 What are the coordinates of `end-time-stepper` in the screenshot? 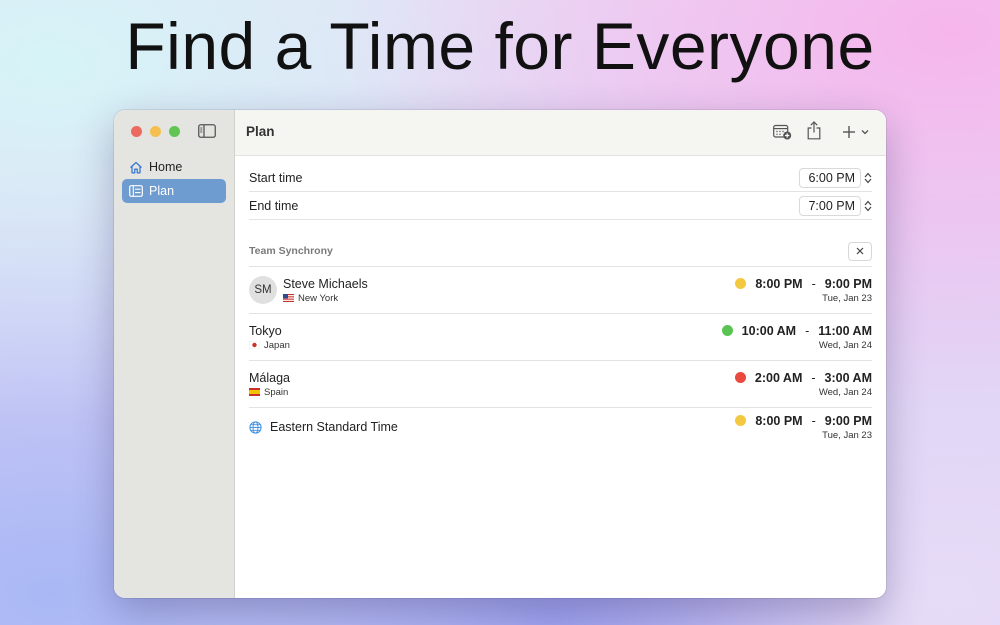 It's located at (868, 206).